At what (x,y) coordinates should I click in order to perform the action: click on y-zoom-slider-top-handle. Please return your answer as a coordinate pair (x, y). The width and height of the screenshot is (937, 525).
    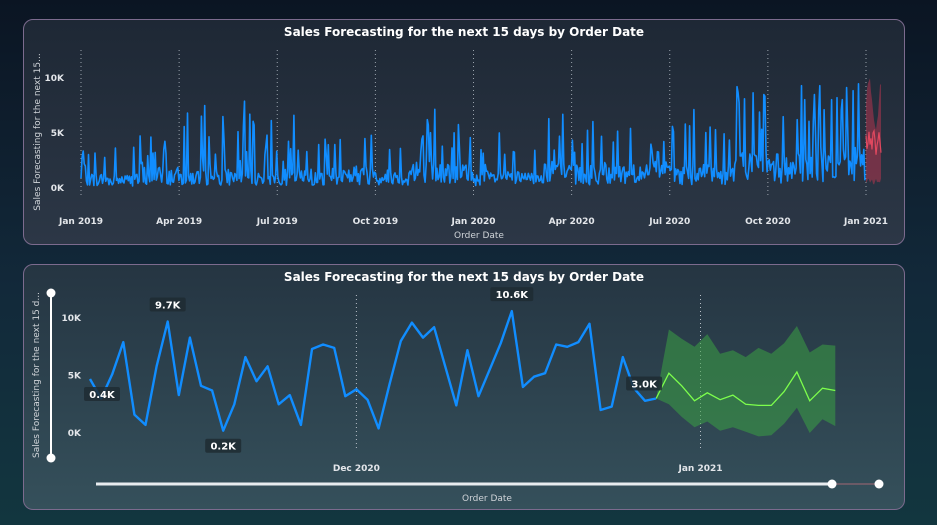
    Looking at the image, I should click on (51, 293).